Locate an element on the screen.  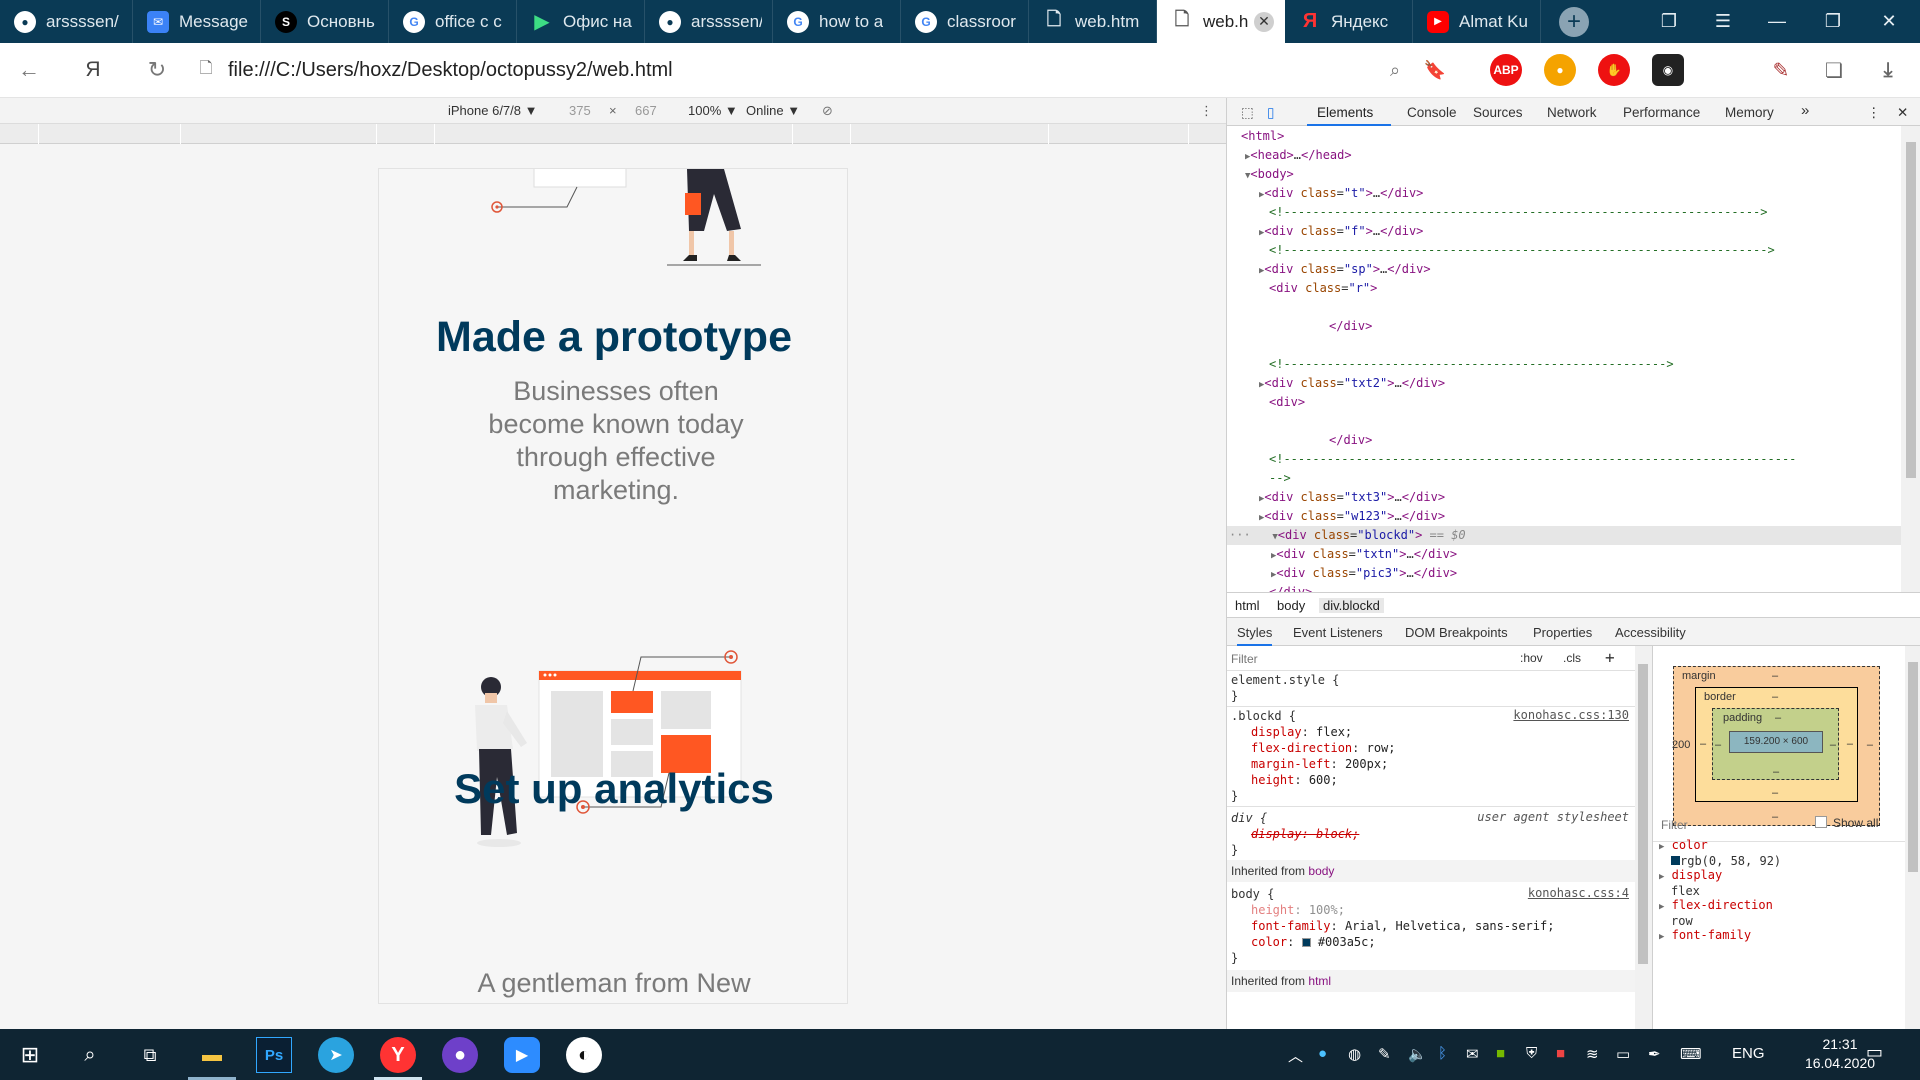
zoom-tray-icon: ● is located at coordinates (1322, 1053).